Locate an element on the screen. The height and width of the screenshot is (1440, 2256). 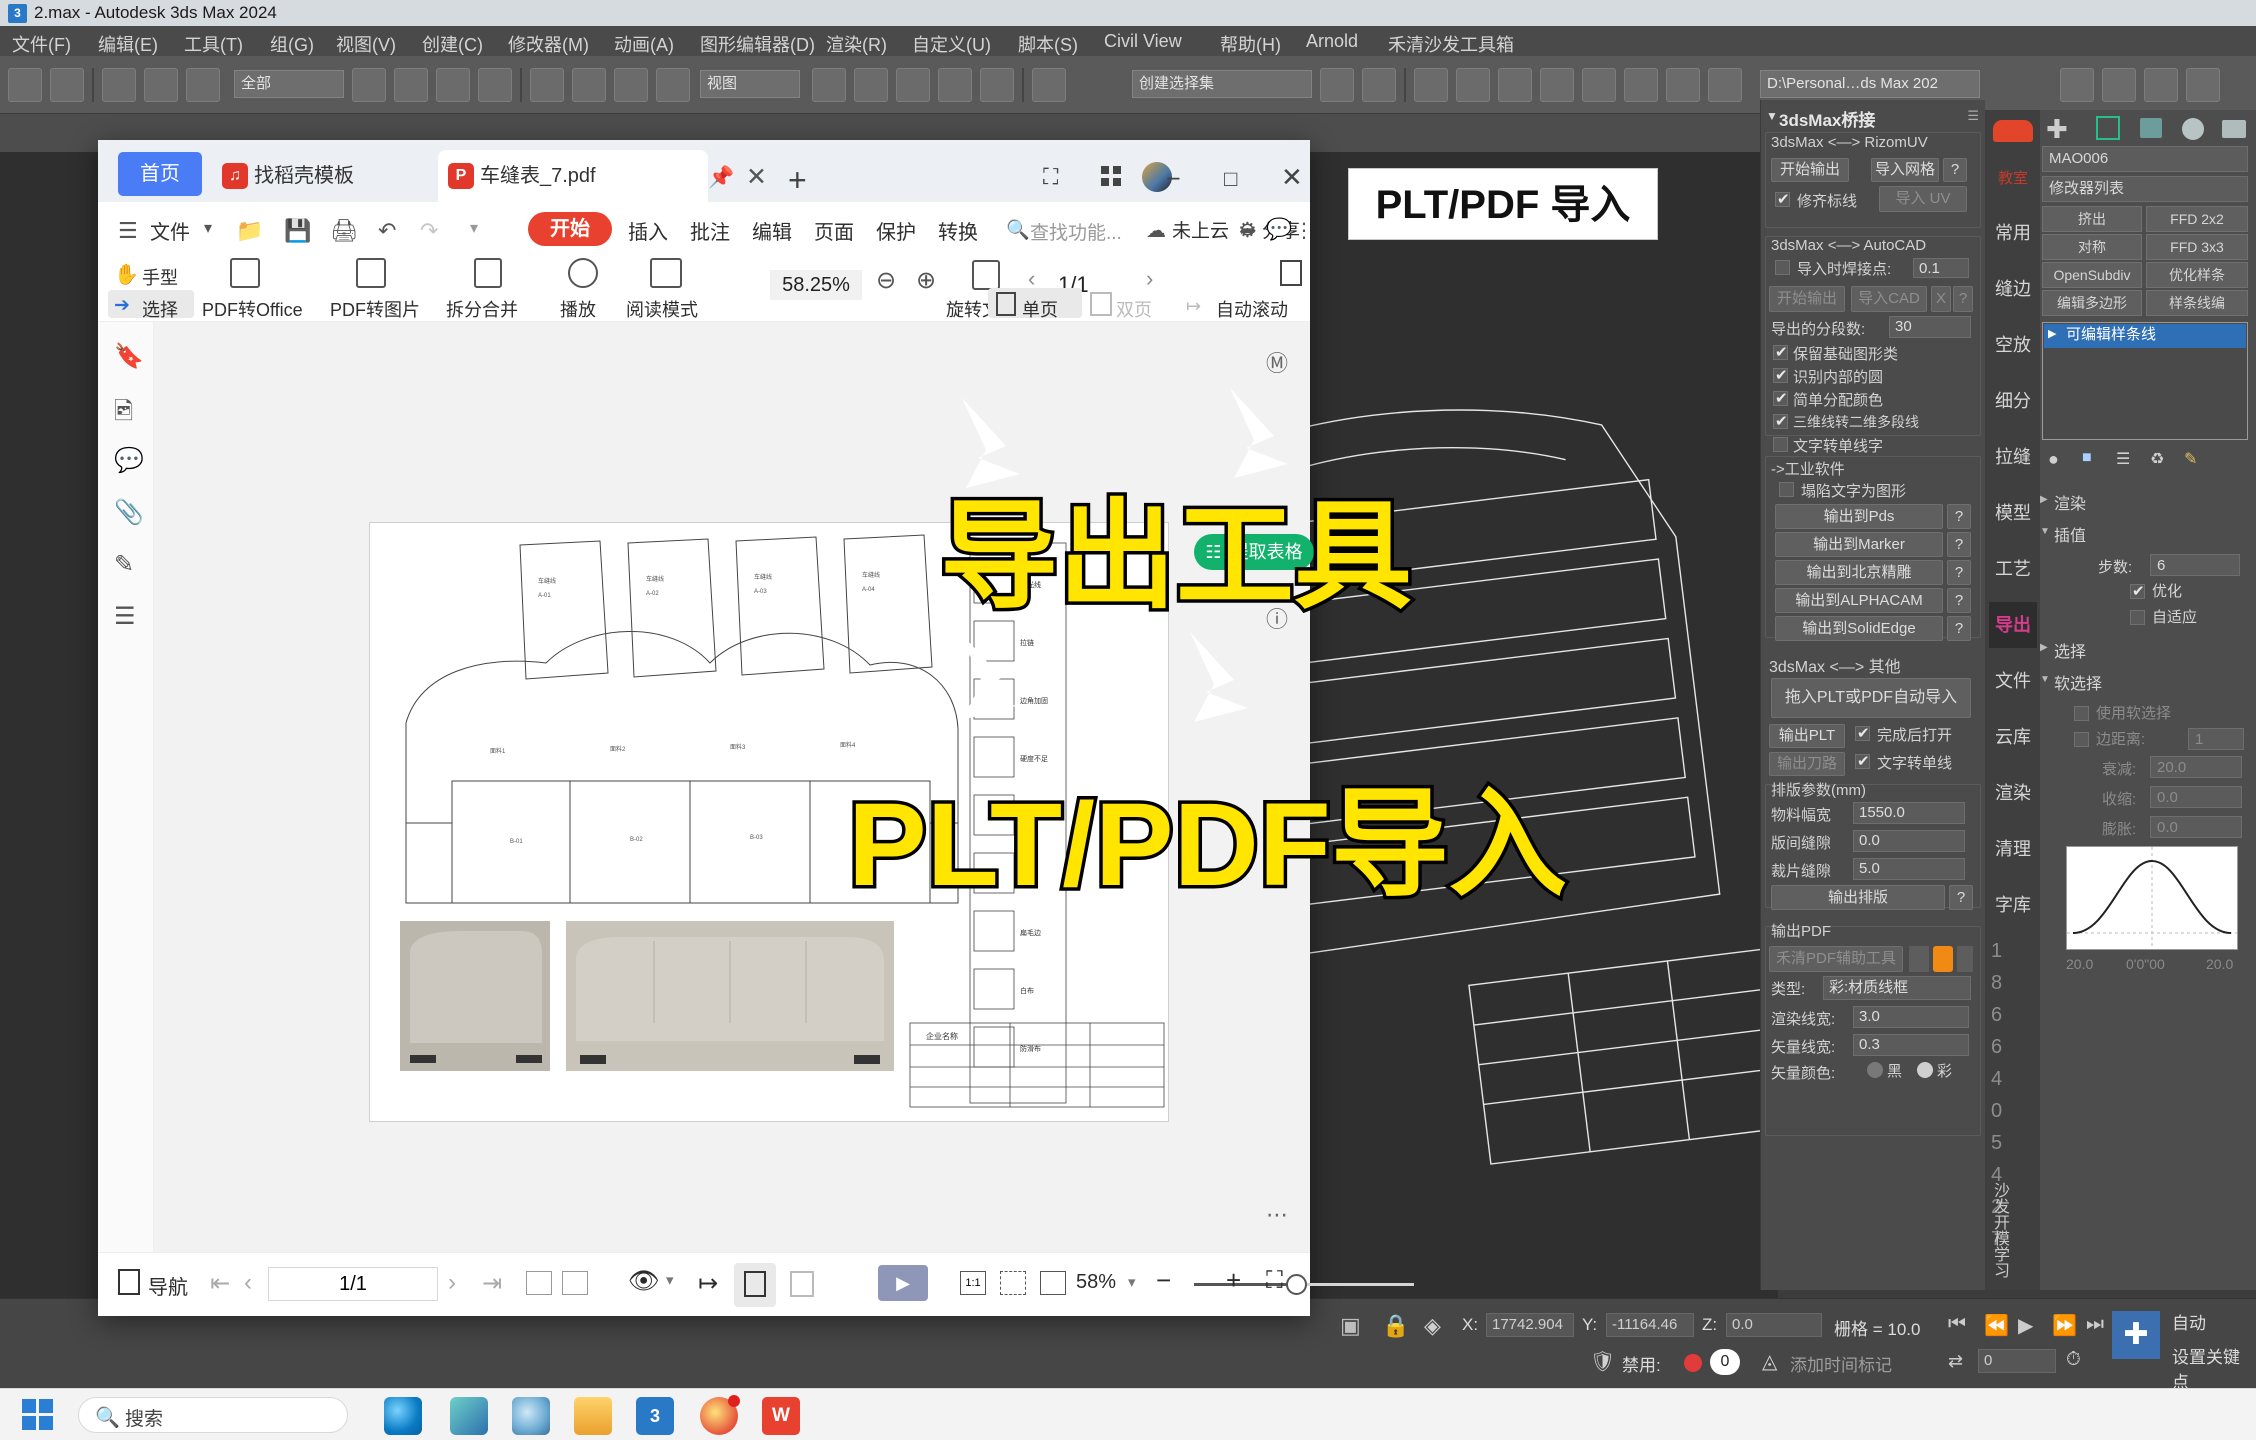
curve-editor-icon is located at coordinates (1515, 85).